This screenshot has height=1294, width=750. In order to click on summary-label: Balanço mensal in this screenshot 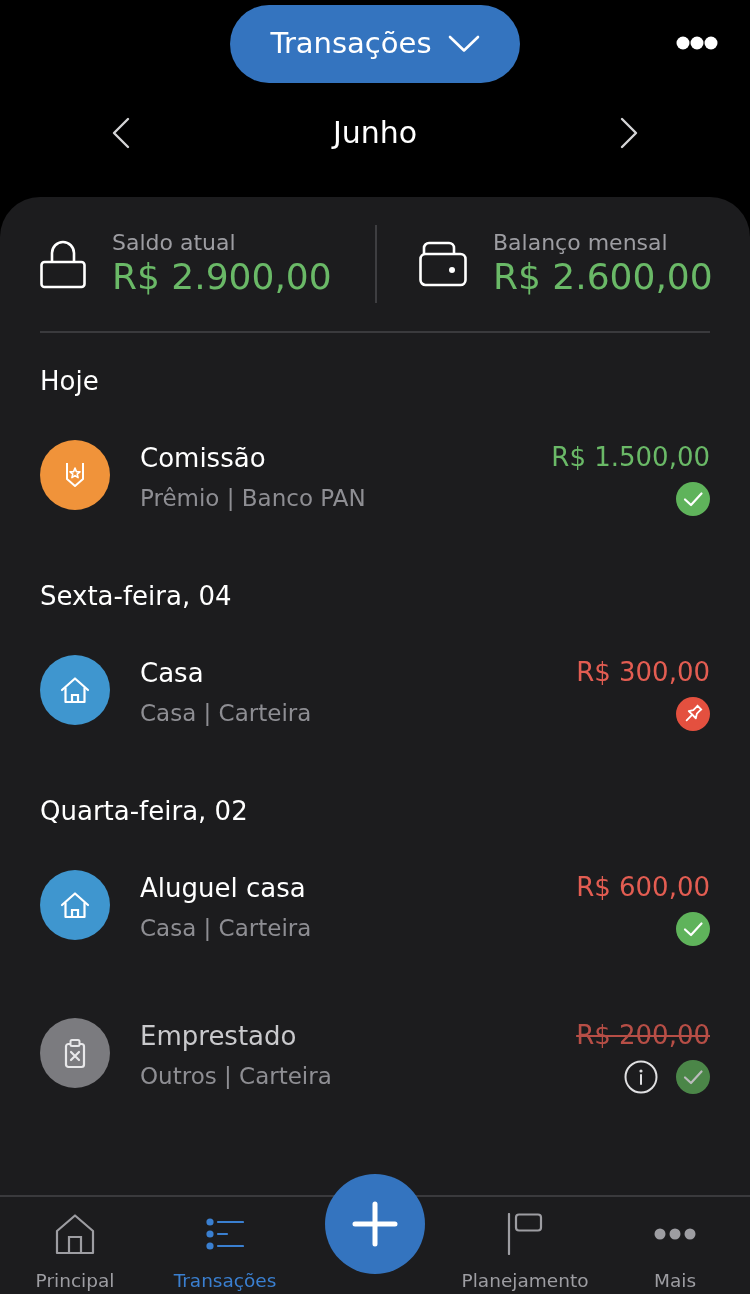, I will do `click(581, 243)`.